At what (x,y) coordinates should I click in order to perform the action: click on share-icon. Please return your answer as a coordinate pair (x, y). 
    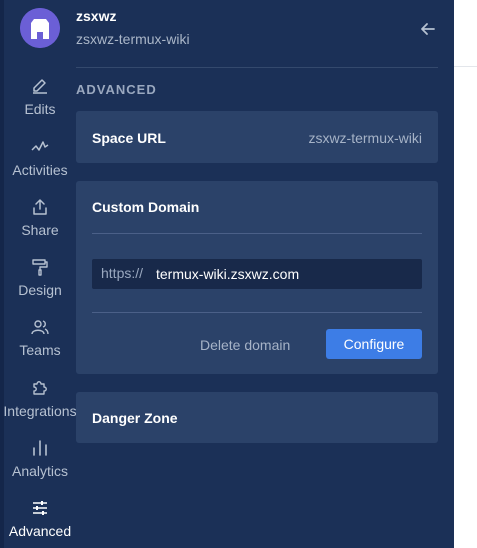
    Looking at the image, I should click on (40, 207).